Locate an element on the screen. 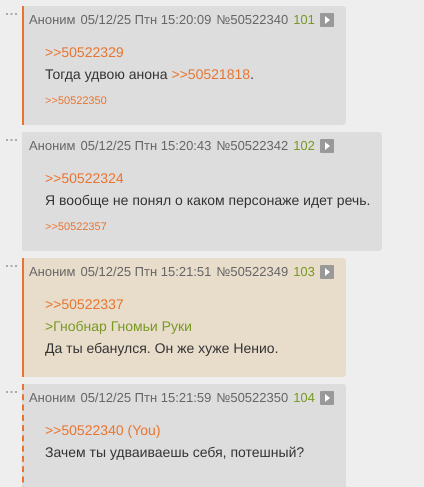 This screenshot has width=424, height=487. reply-link: >>50522324 is located at coordinates (84, 178).